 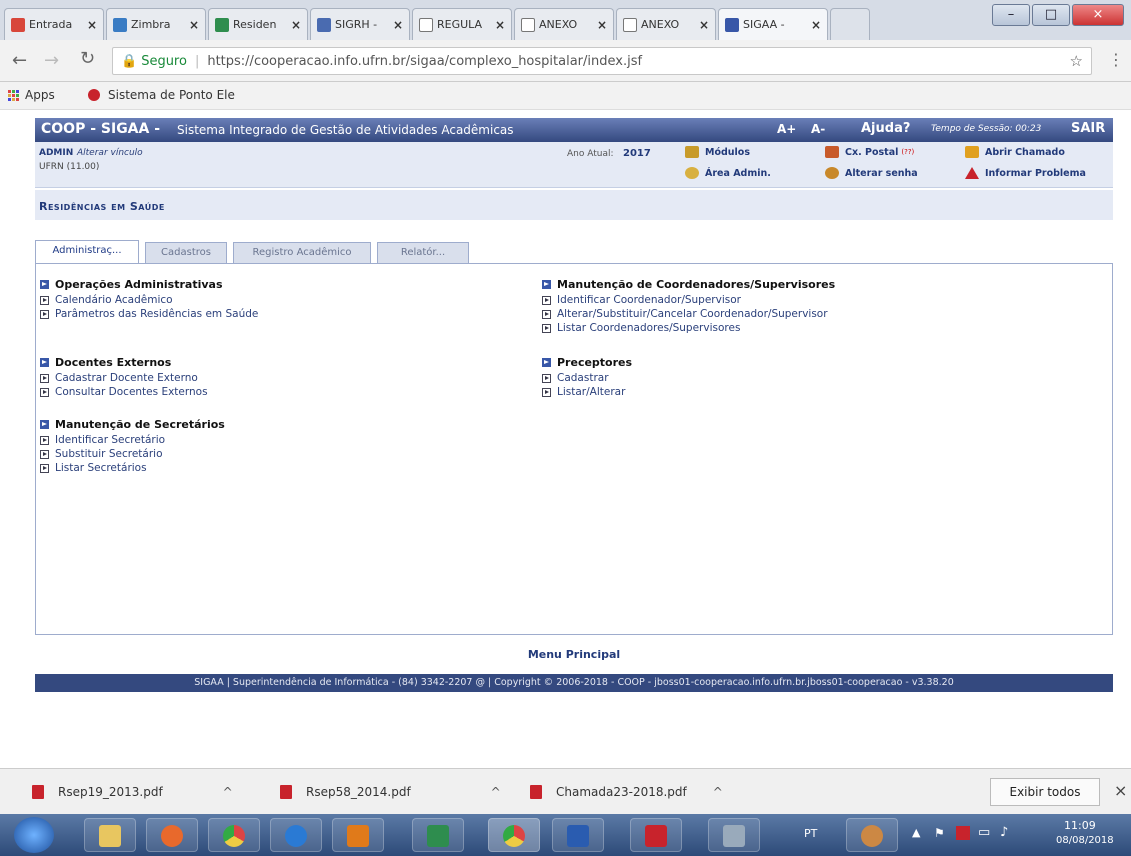 I want to click on tab-registro-academico: Registro Acadêmico, so click(x=302, y=253).